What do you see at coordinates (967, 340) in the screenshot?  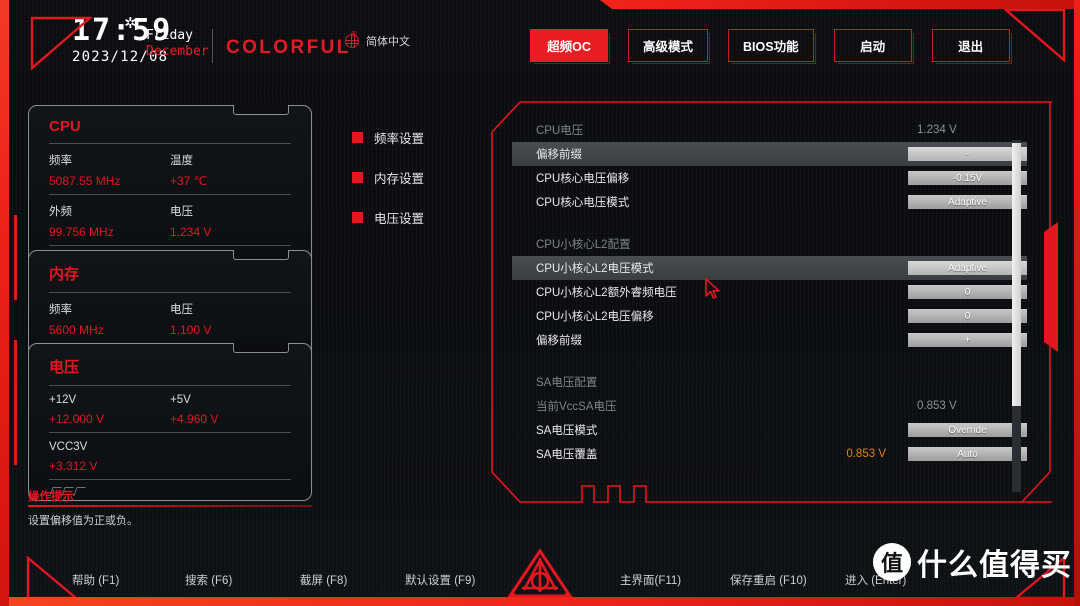 I see `setting-dropdown: +` at bounding box center [967, 340].